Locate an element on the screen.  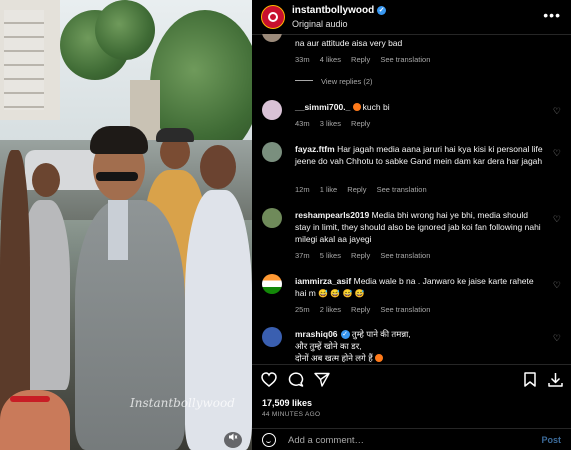
comment-emoji-row: 😅 😅 😅 😅 is located at coordinates (341, 293).